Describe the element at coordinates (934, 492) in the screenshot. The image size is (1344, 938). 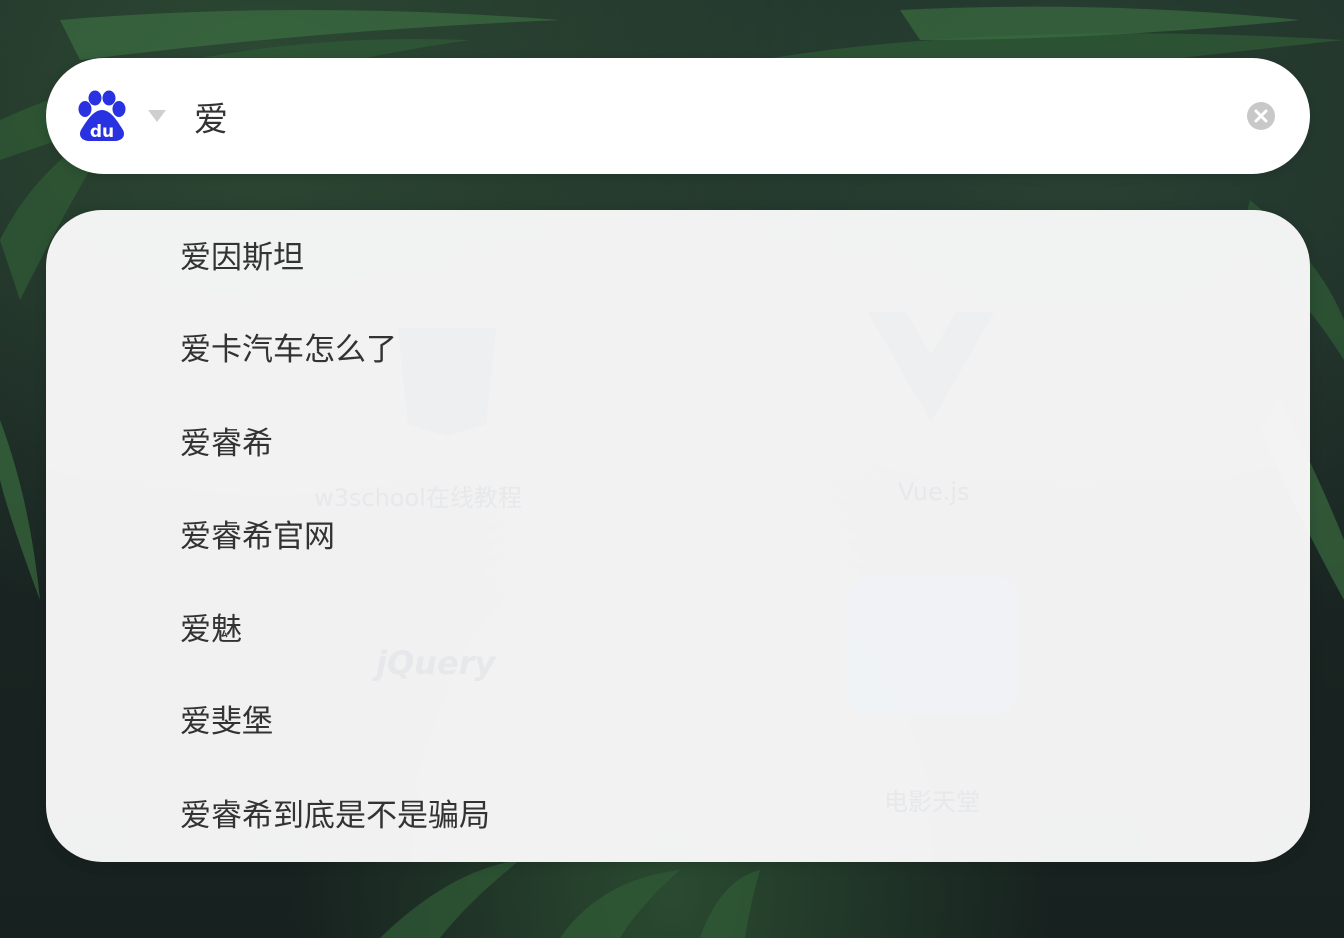
I see `tile-label: Vue.js` at that location.